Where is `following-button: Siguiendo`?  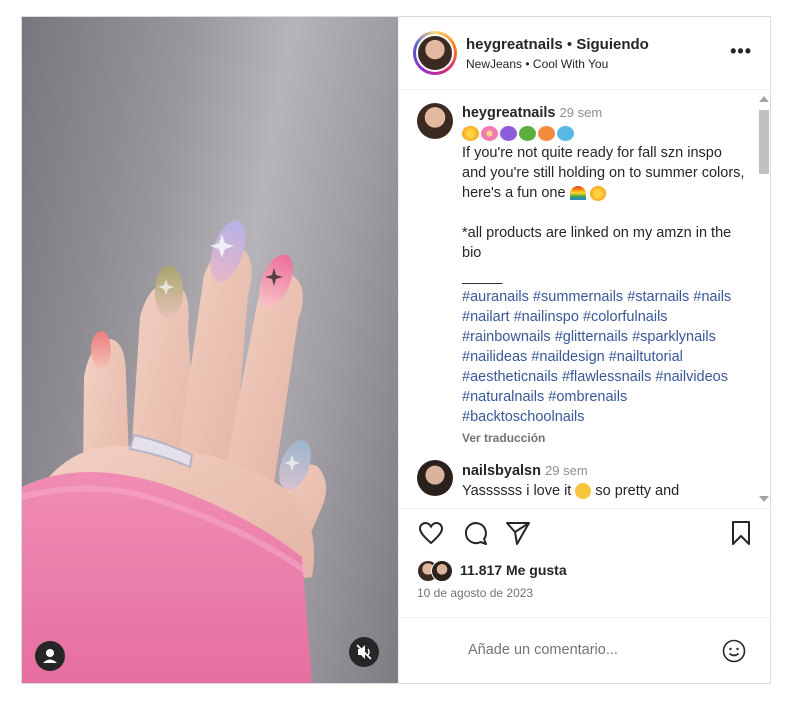
following-button: Siguiendo is located at coordinates (612, 44).